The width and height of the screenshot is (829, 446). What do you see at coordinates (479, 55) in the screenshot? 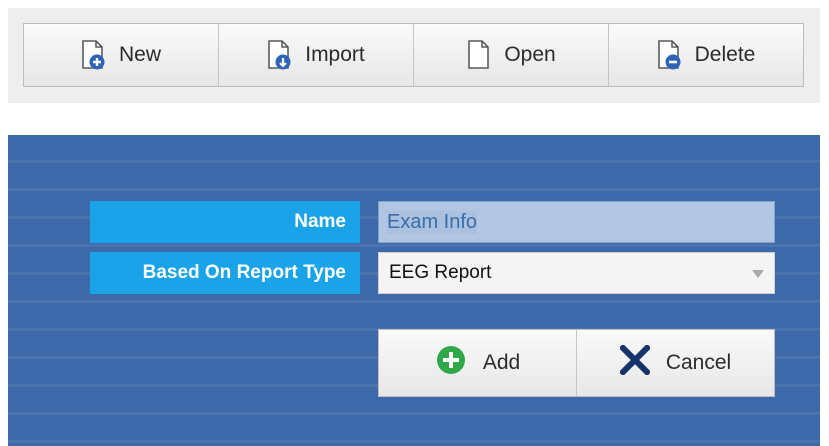
I see `open-document-icon` at bounding box center [479, 55].